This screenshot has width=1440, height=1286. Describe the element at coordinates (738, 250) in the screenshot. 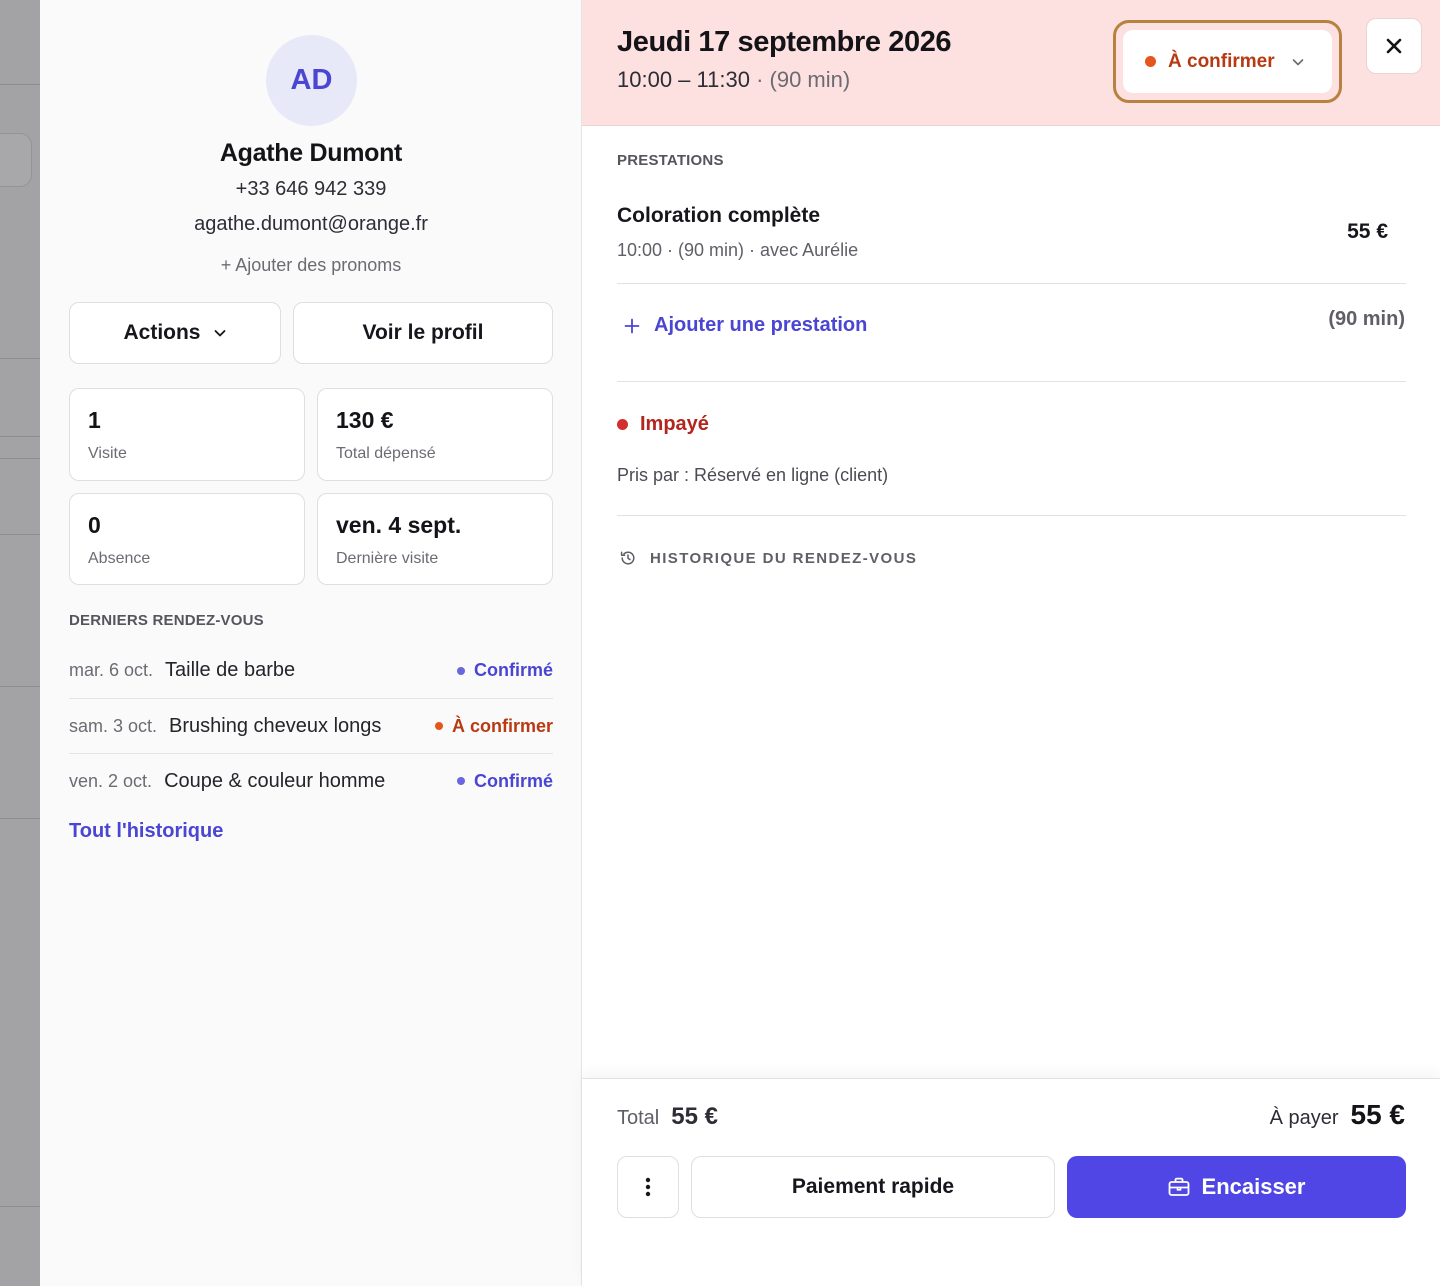

I see `service-meta: 10:00 · (90 min) · avec Aurélie` at that location.